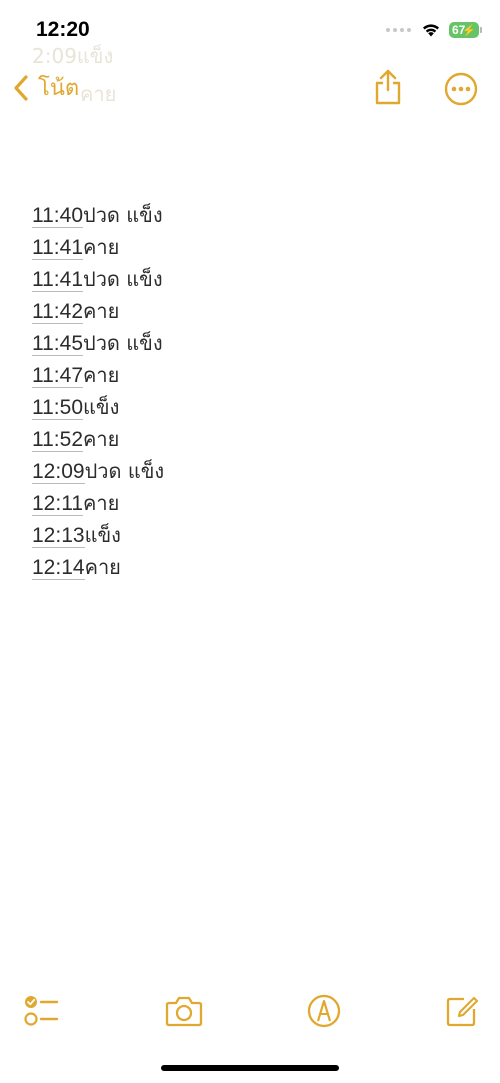 The height and width of the screenshot is (1083, 500). What do you see at coordinates (252, 568) in the screenshot?
I see `note-line: 12:14คาย` at bounding box center [252, 568].